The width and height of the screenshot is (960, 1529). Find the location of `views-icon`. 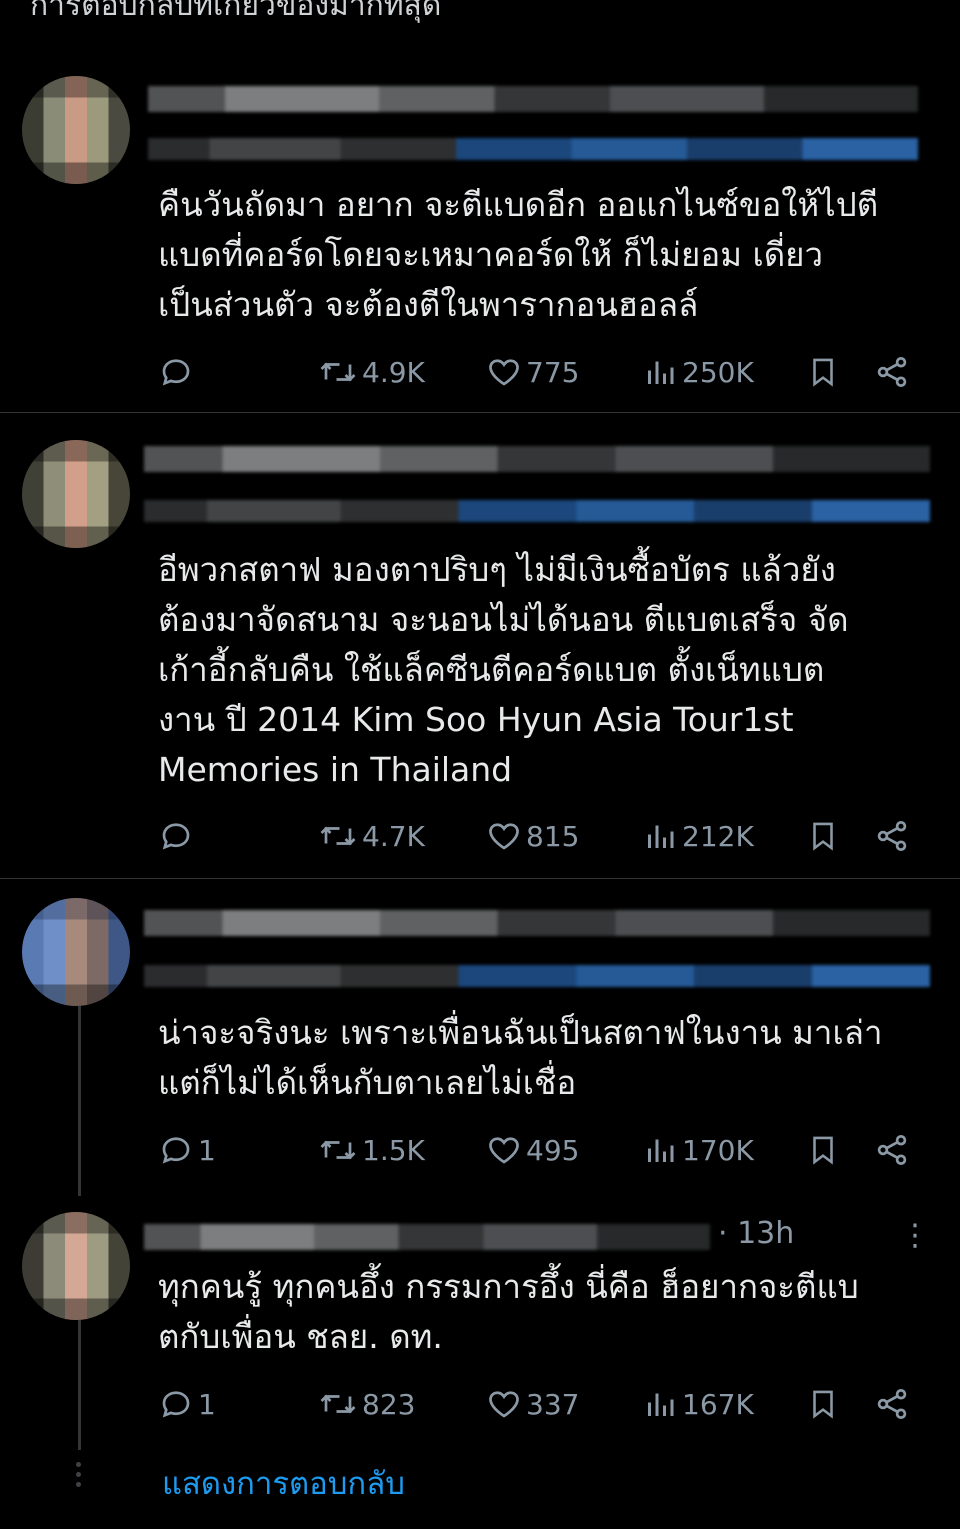

views-icon is located at coordinates (661, 1404).